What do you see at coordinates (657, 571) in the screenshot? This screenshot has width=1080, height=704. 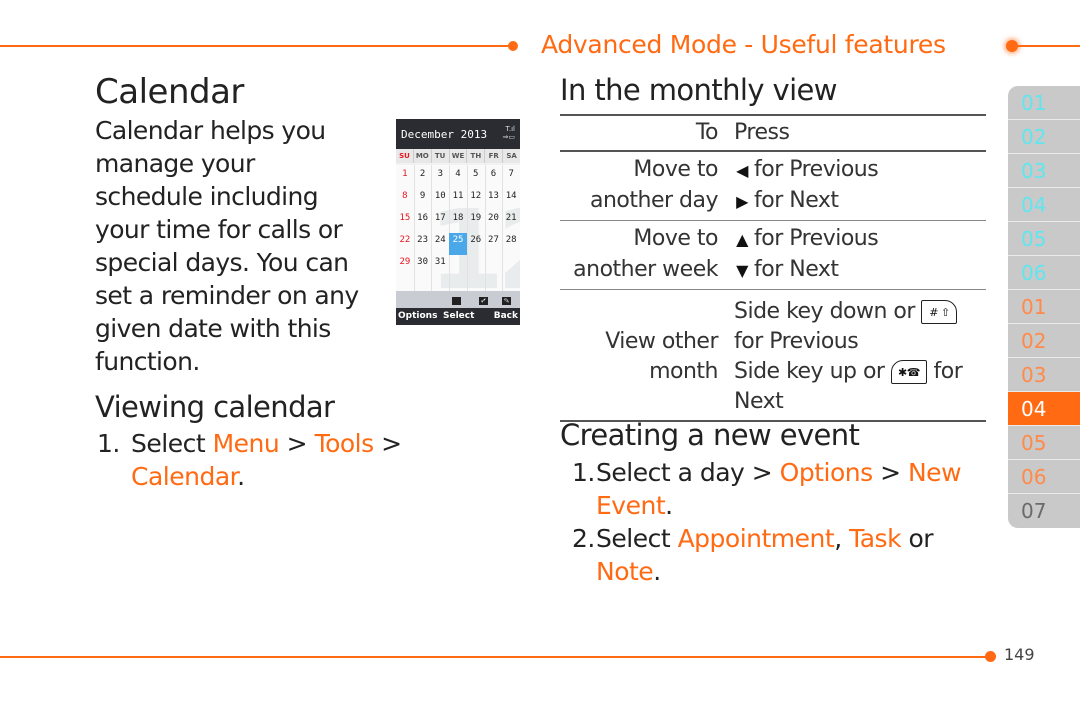 I see `period: .` at bounding box center [657, 571].